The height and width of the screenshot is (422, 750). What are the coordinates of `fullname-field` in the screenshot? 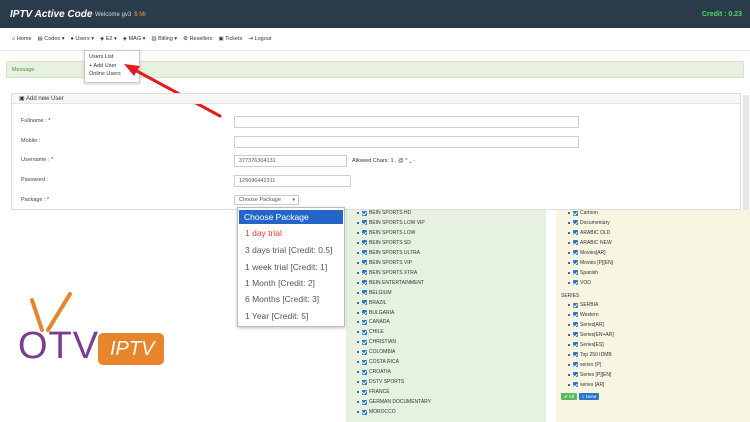 It's located at (406, 122).